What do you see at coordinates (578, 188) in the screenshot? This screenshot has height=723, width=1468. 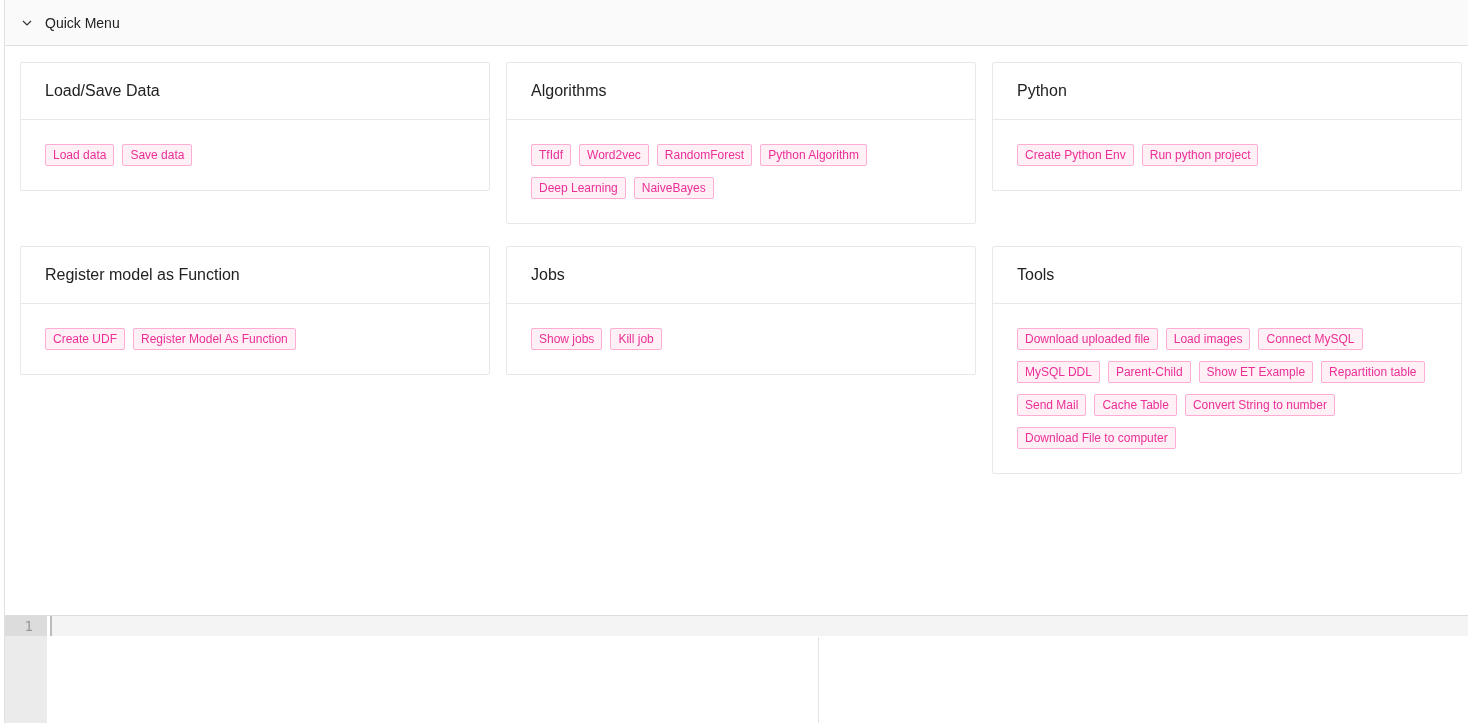 I see `menu-tag: Deep Learning` at bounding box center [578, 188].